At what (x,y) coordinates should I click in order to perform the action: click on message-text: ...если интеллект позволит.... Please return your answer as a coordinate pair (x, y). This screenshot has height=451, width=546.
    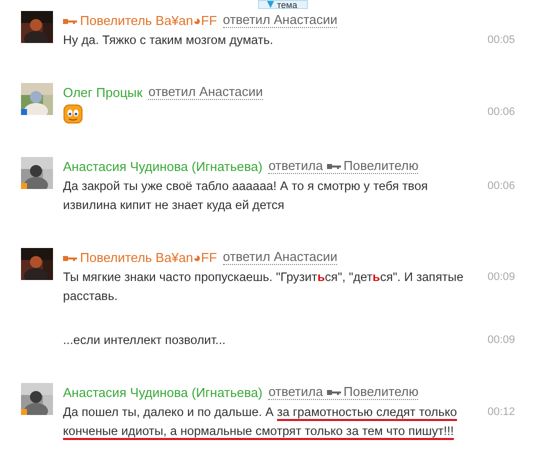
    Looking at the image, I should click on (145, 340).